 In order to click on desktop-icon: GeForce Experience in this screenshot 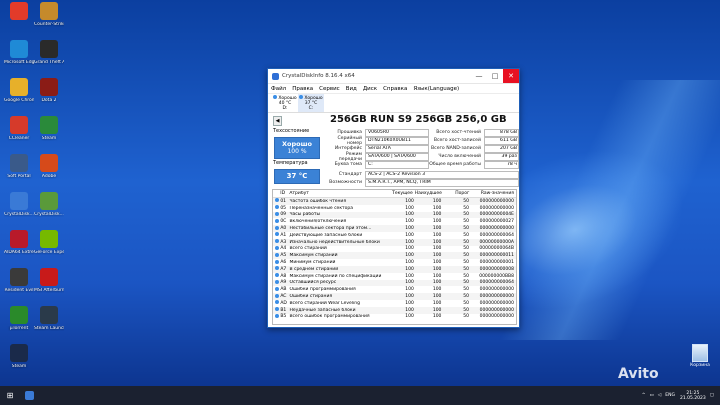, I will do `click(49, 242)`.